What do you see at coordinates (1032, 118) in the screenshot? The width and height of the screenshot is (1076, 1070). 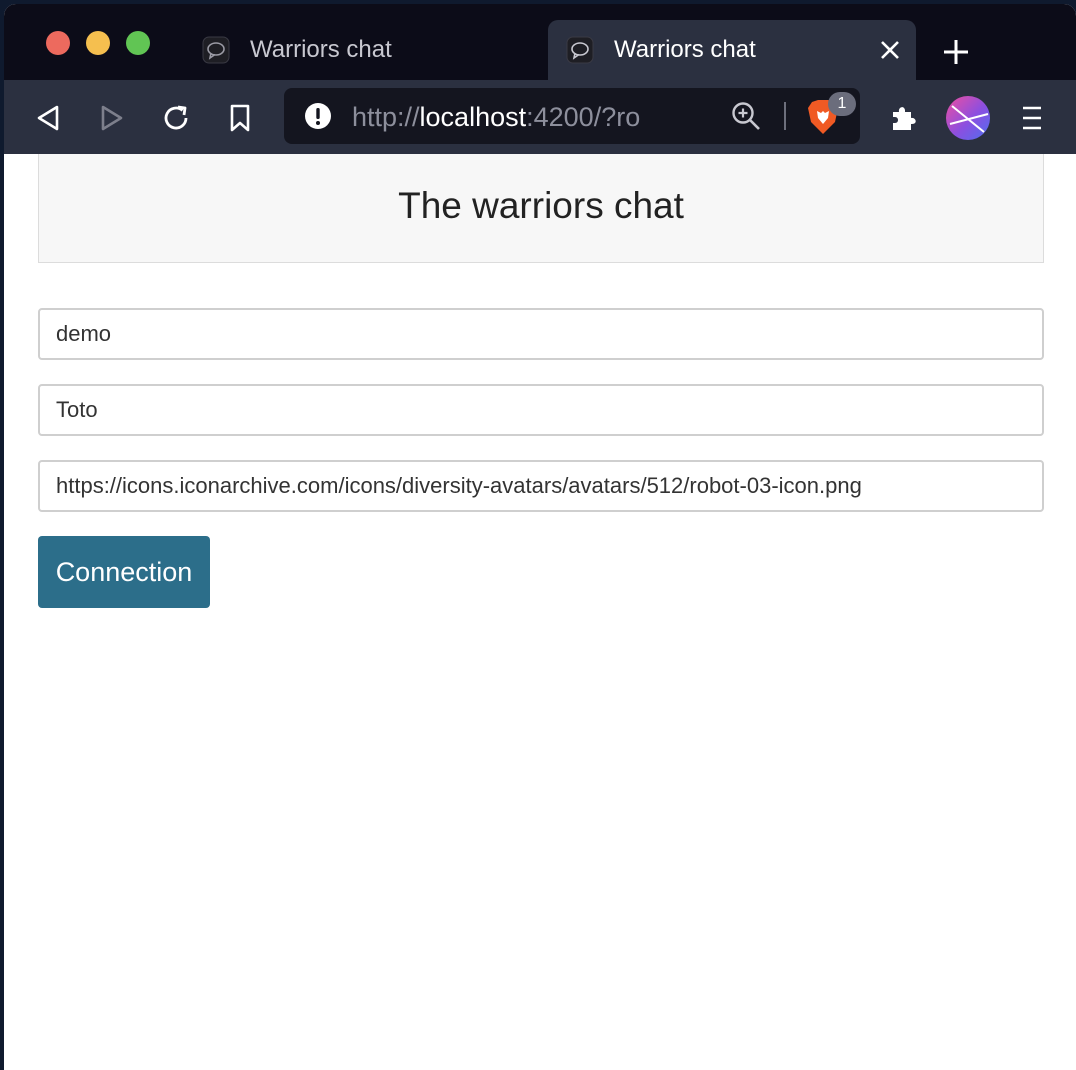 I see `menu-icon` at bounding box center [1032, 118].